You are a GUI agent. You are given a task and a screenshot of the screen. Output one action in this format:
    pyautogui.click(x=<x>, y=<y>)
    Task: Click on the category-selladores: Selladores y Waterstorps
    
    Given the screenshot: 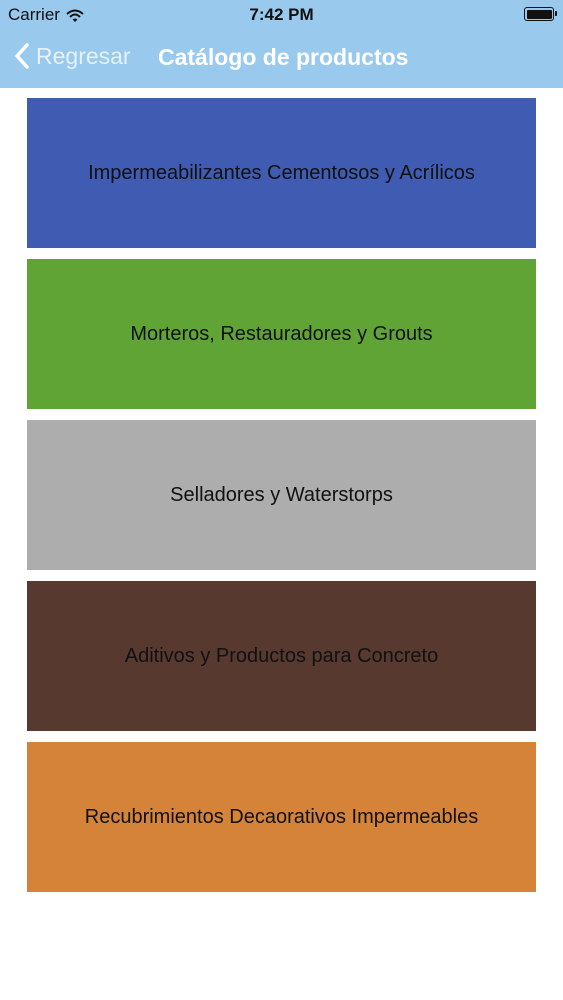 What is the action you would take?
    pyautogui.click(x=281, y=495)
    